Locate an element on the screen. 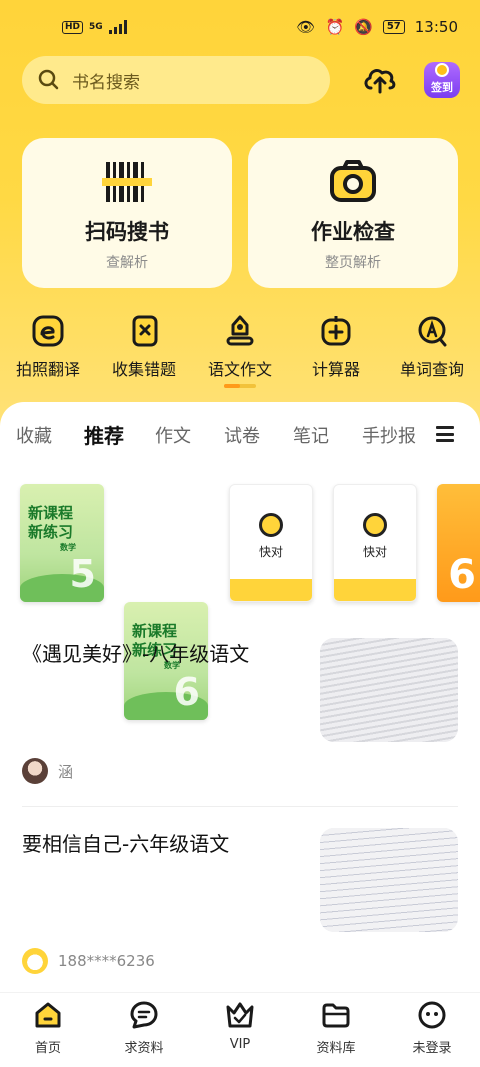 The image size is (480, 1067). article-author: 188****6236 is located at coordinates (88, 961).